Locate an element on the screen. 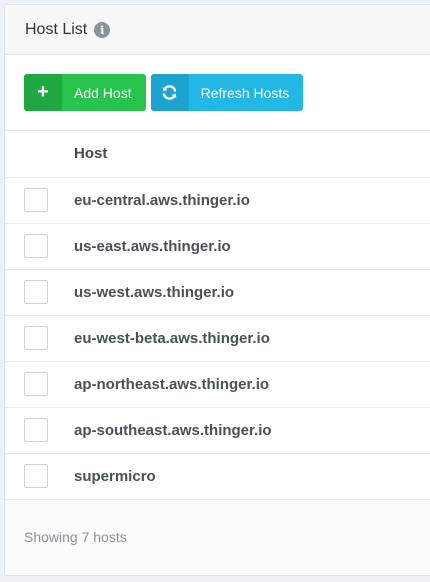 This screenshot has height=582, width=430. refresh-icon is located at coordinates (169, 92).